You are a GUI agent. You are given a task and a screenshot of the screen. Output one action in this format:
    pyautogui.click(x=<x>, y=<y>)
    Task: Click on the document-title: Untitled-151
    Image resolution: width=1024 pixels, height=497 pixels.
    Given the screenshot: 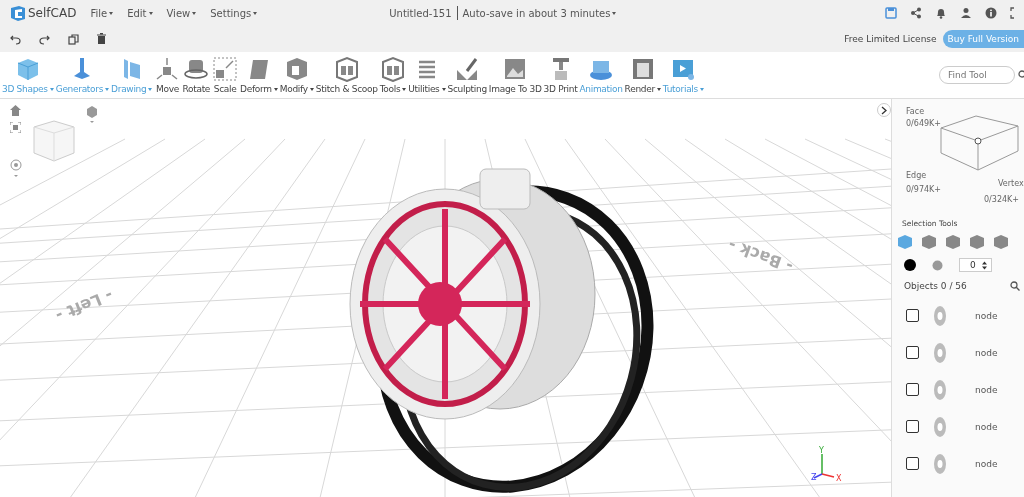 What is the action you would take?
    pyautogui.click(x=420, y=13)
    